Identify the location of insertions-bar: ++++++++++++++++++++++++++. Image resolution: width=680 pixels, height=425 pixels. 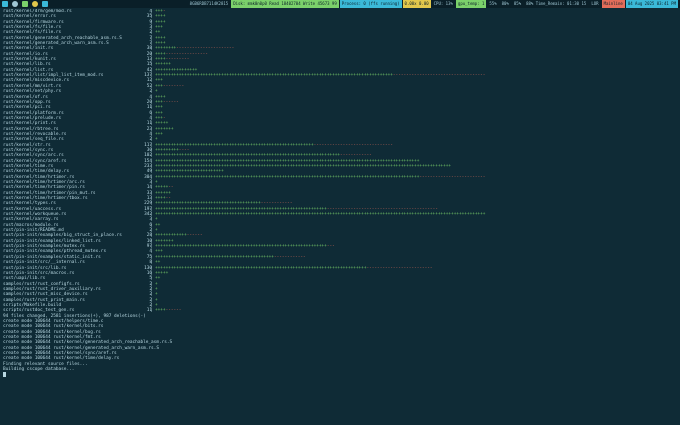
(189, 172).